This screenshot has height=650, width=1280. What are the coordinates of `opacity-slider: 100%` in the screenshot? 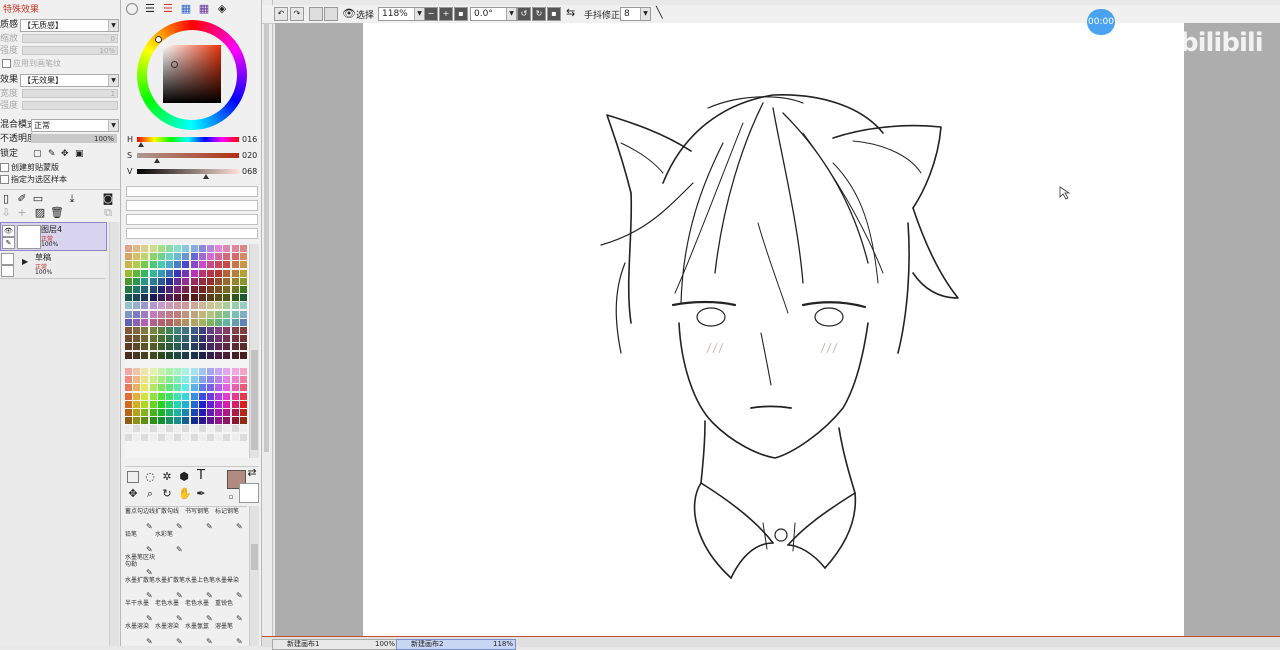 It's located at (74, 138).